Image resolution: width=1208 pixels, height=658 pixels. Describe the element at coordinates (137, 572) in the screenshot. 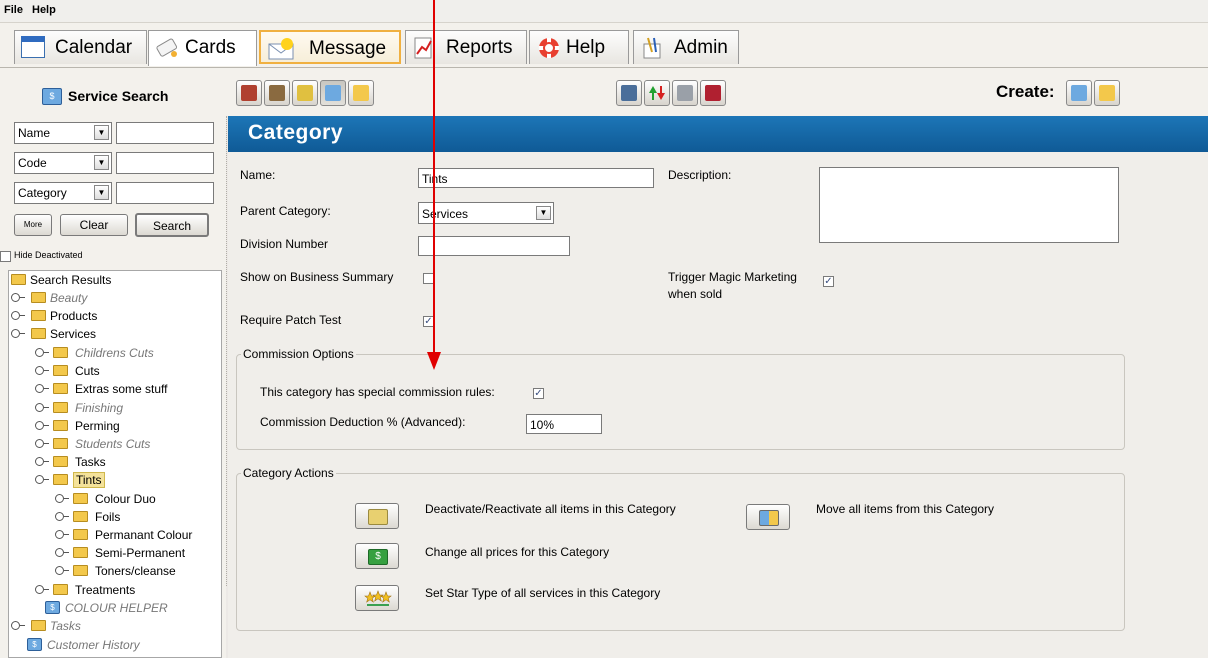

I see `tree-item: Toners/cleanse` at that location.